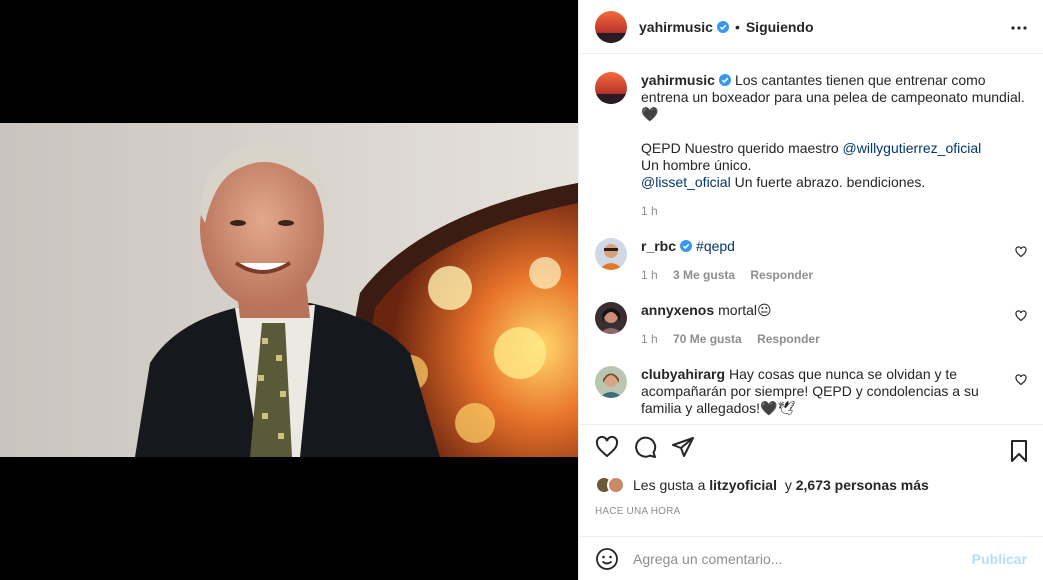 This screenshot has width=1043, height=580. Describe the element at coordinates (649, 211) in the screenshot. I see `caption-time: 1 h` at that location.